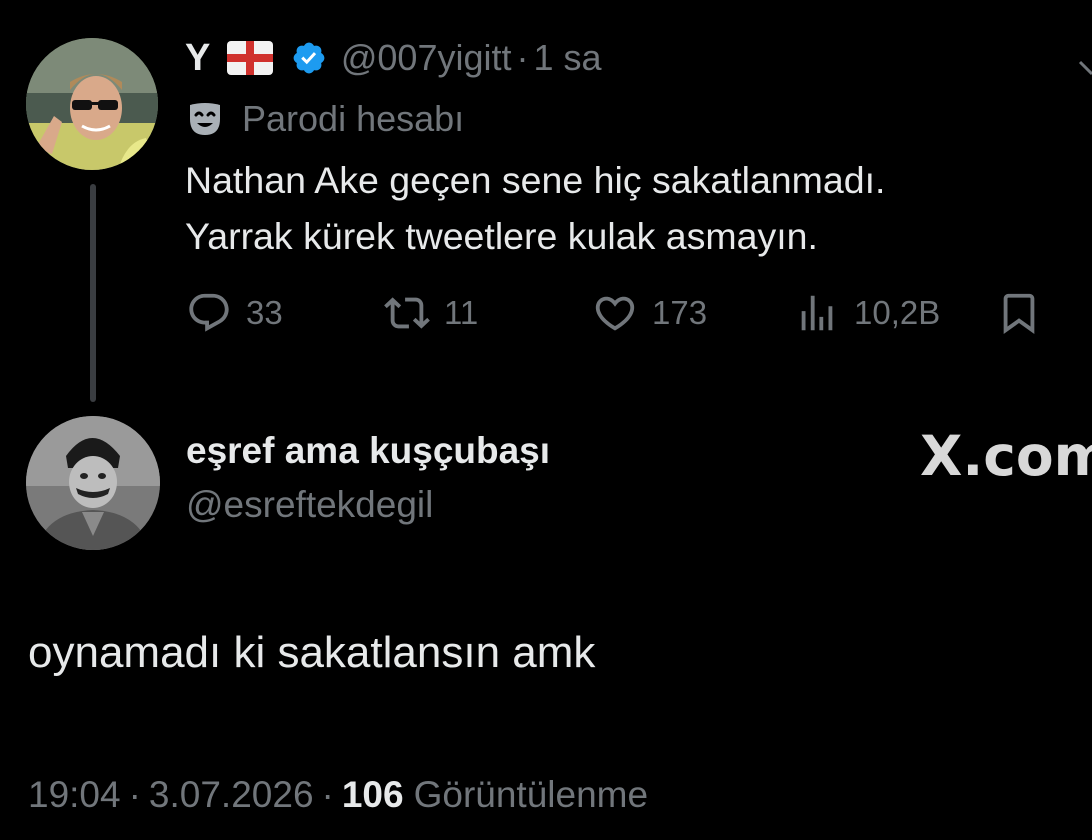 This screenshot has width=1092, height=840. What do you see at coordinates (531, 794) in the screenshot?
I see `reply-views-label: Görüntülenme` at bounding box center [531, 794].